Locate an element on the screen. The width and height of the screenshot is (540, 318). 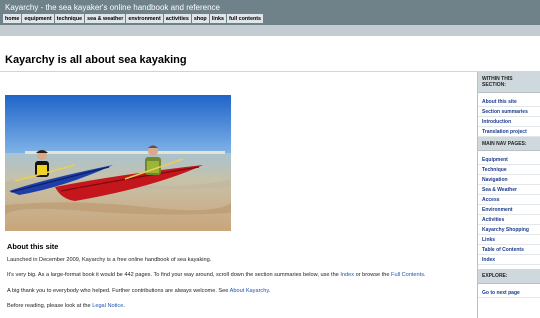
full-contents-link: Full Contents is located at coordinates (407, 275).